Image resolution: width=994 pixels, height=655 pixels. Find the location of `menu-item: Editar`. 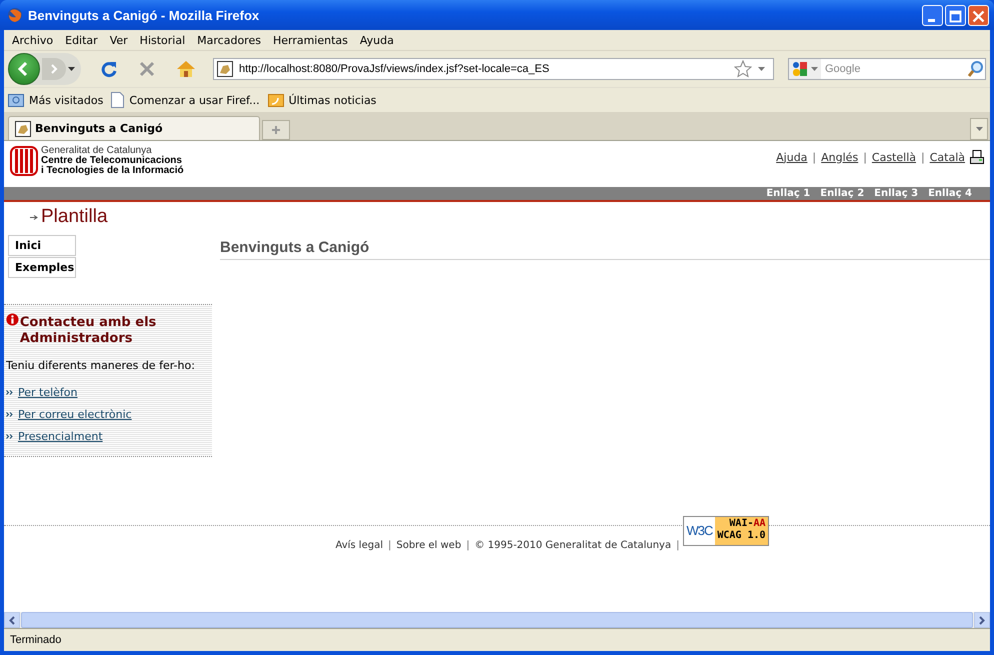

menu-item: Editar is located at coordinates (82, 40).